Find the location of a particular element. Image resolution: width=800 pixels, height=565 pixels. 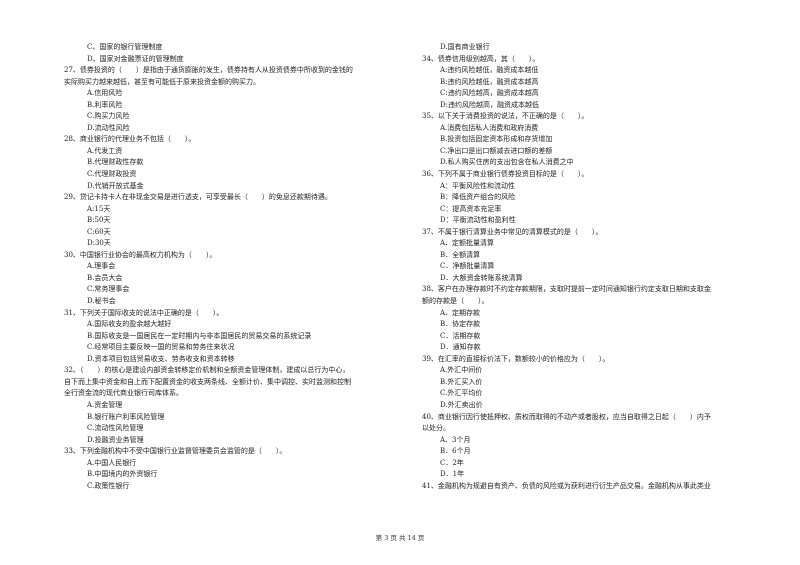

answer-option: C：提高资本充足率 is located at coordinates (471, 208).